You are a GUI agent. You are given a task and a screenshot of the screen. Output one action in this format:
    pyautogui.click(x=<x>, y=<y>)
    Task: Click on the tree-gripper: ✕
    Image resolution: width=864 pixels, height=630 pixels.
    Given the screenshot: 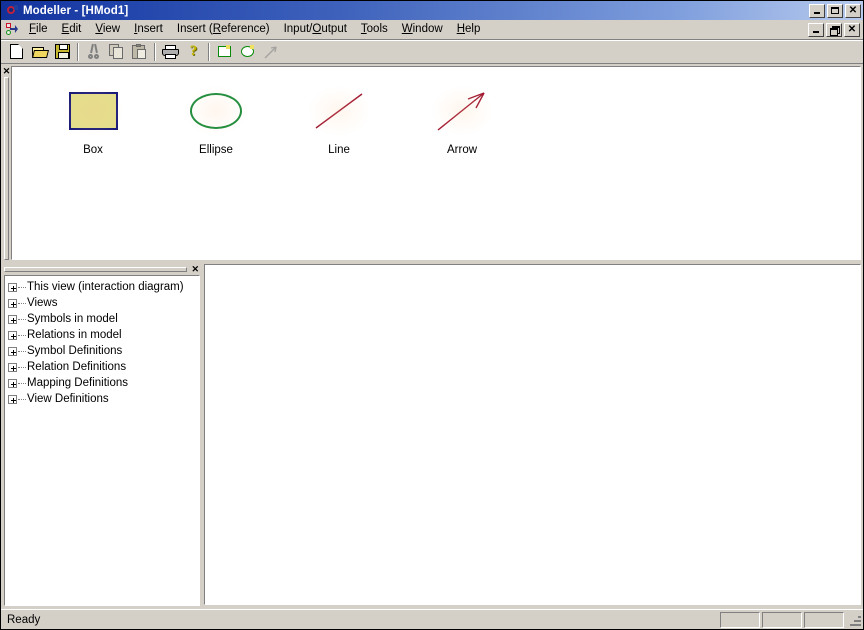 What is the action you would take?
    pyautogui.click(x=102, y=269)
    